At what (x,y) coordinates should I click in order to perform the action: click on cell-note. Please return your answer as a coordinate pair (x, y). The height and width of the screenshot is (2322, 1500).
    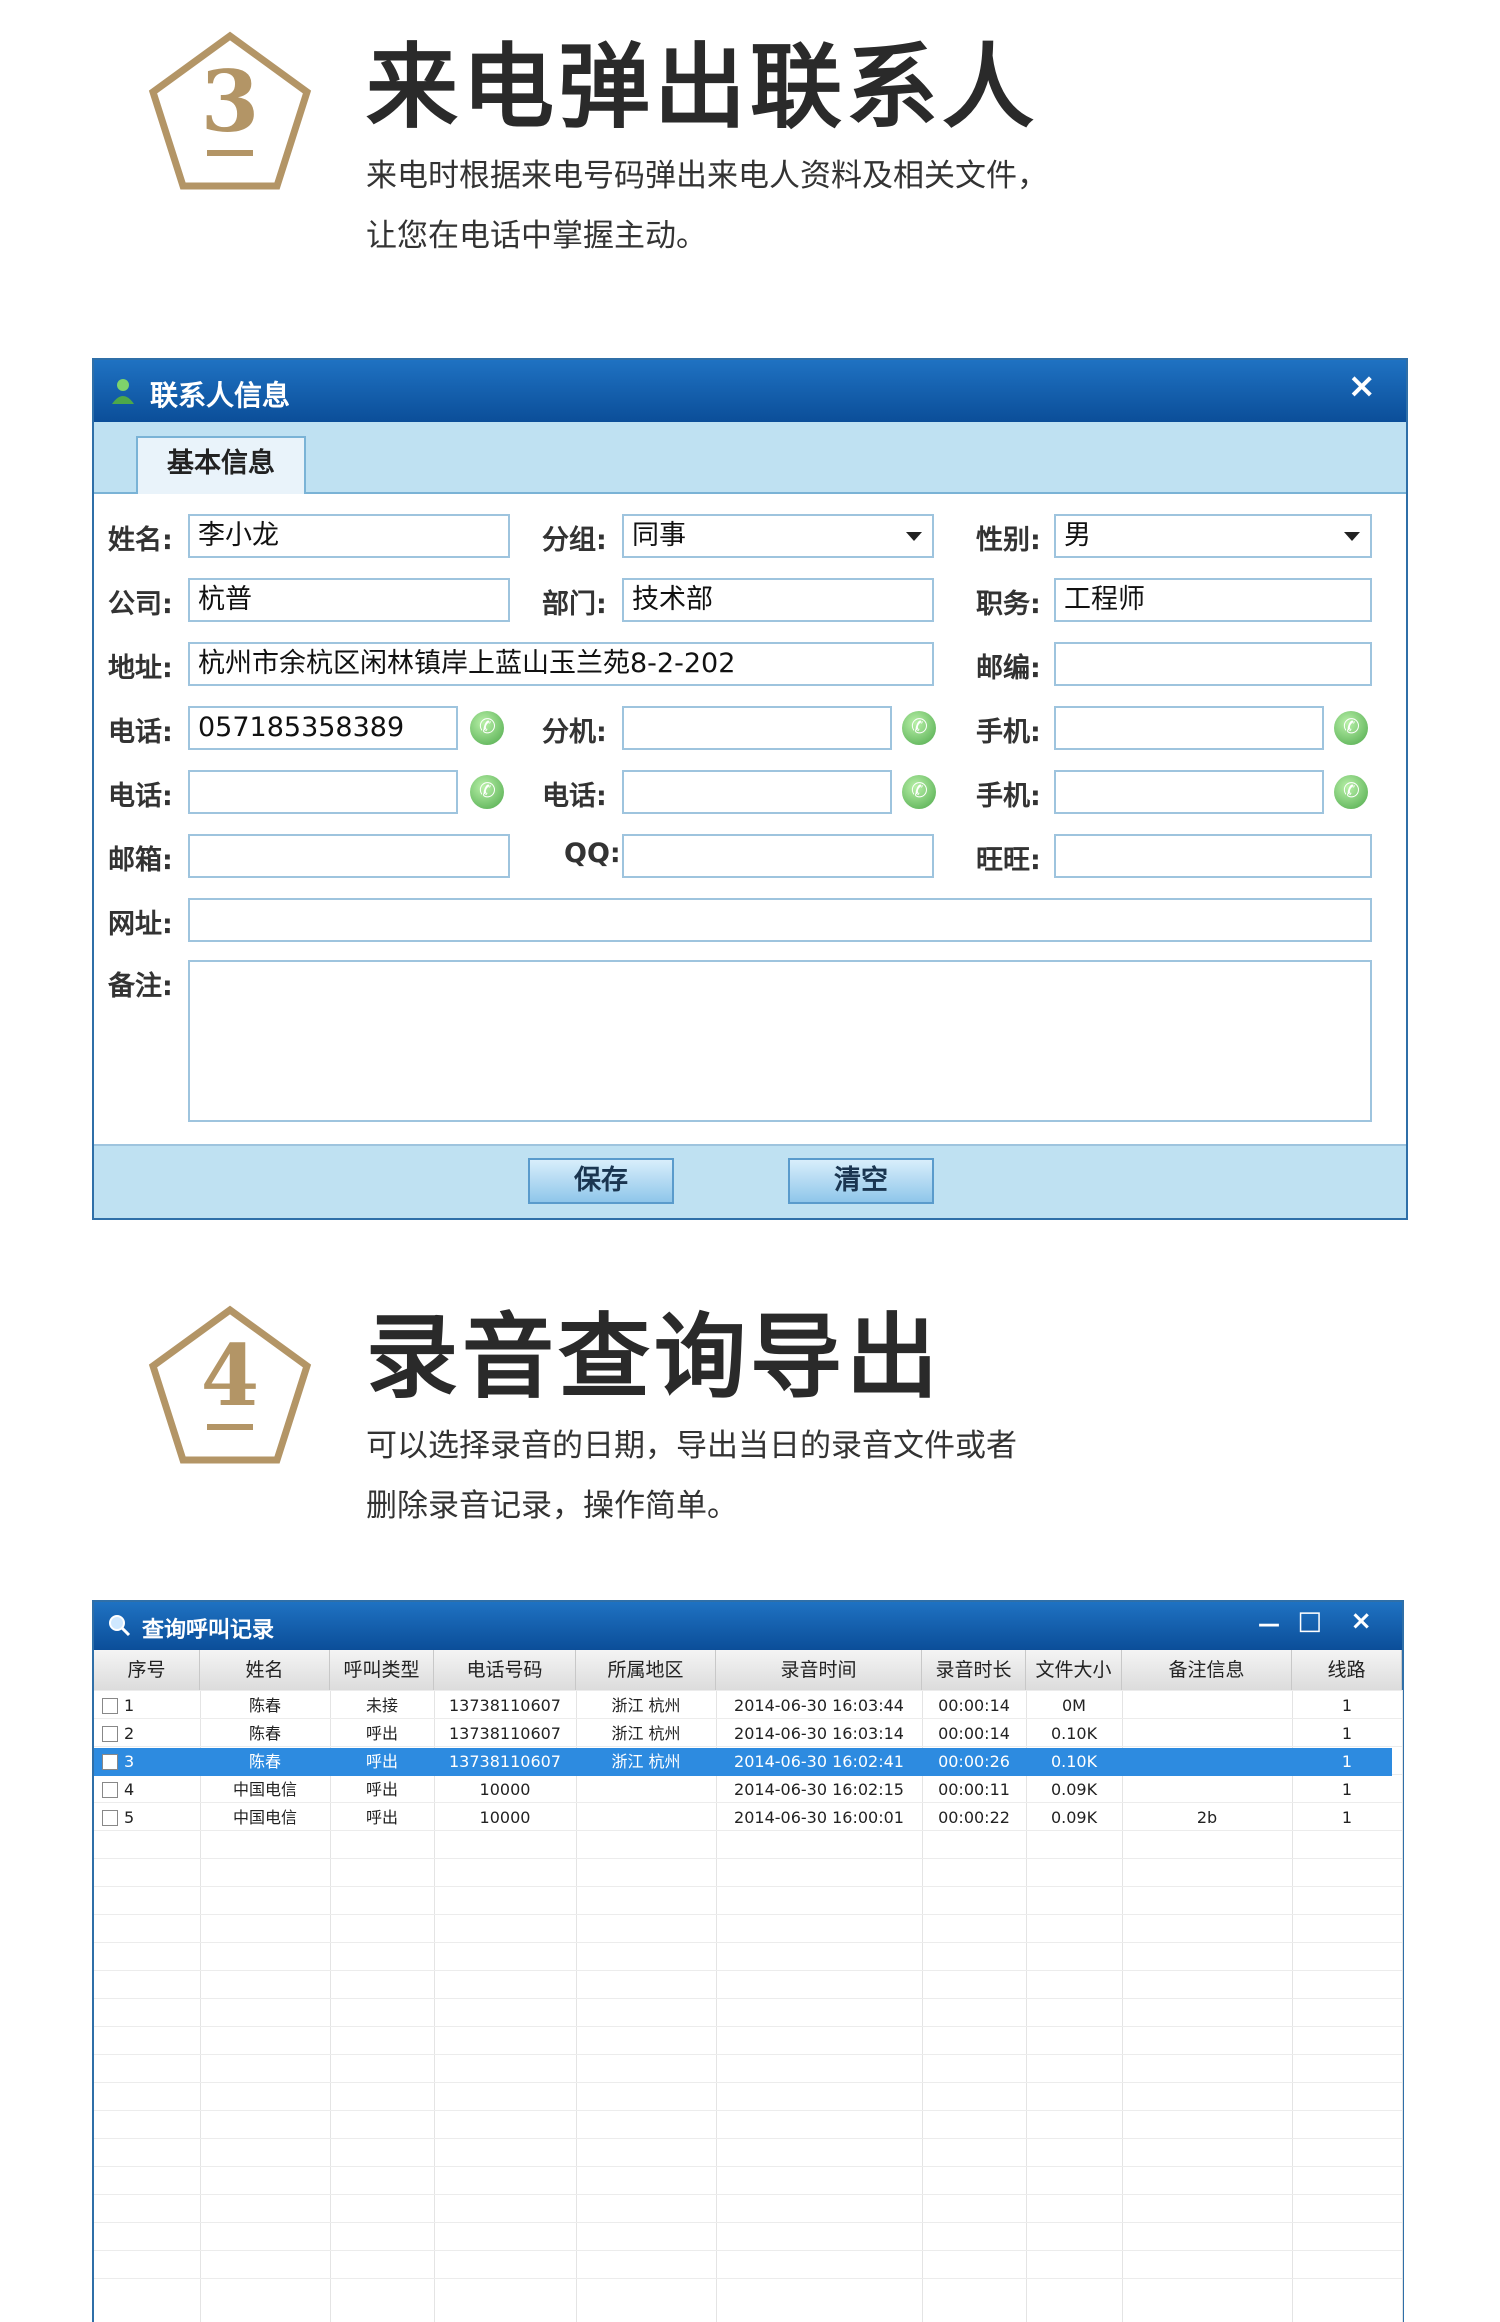
    Looking at the image, I should click on (1207, 1790).